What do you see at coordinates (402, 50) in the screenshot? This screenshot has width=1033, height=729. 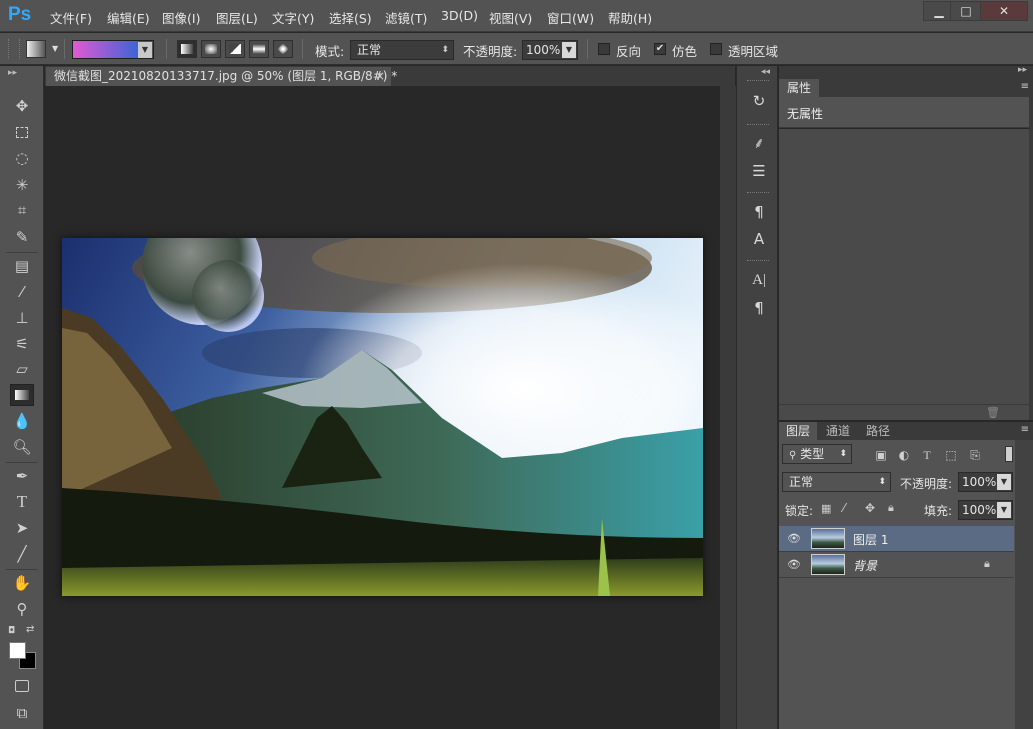 I see `mode-select: 正常 ⬍` at bounding box center [402, 50].